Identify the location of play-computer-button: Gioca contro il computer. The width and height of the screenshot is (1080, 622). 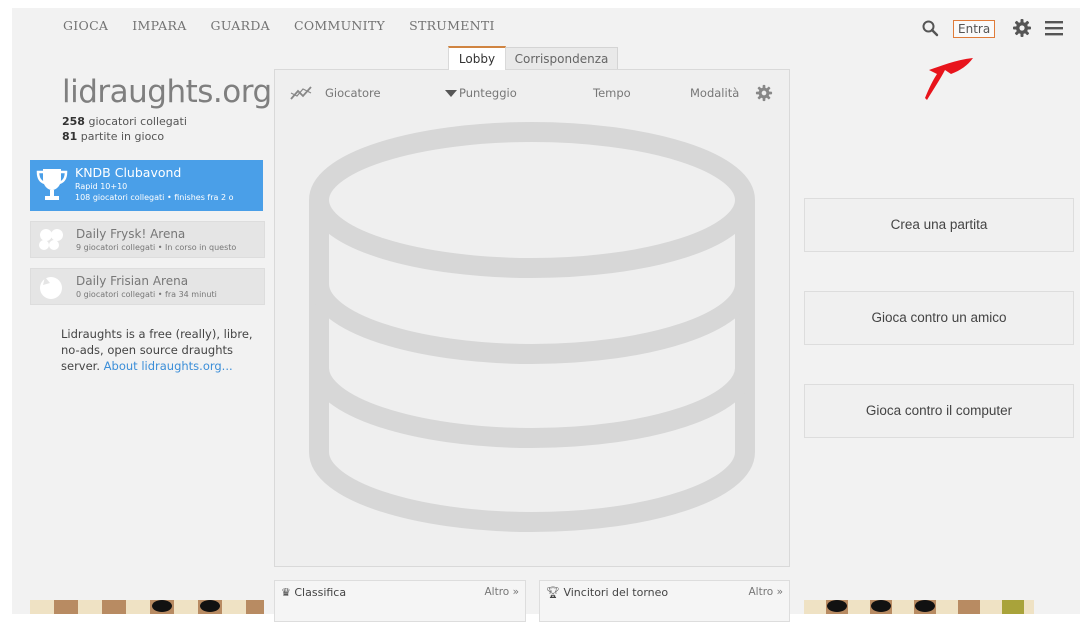
(939, 411).